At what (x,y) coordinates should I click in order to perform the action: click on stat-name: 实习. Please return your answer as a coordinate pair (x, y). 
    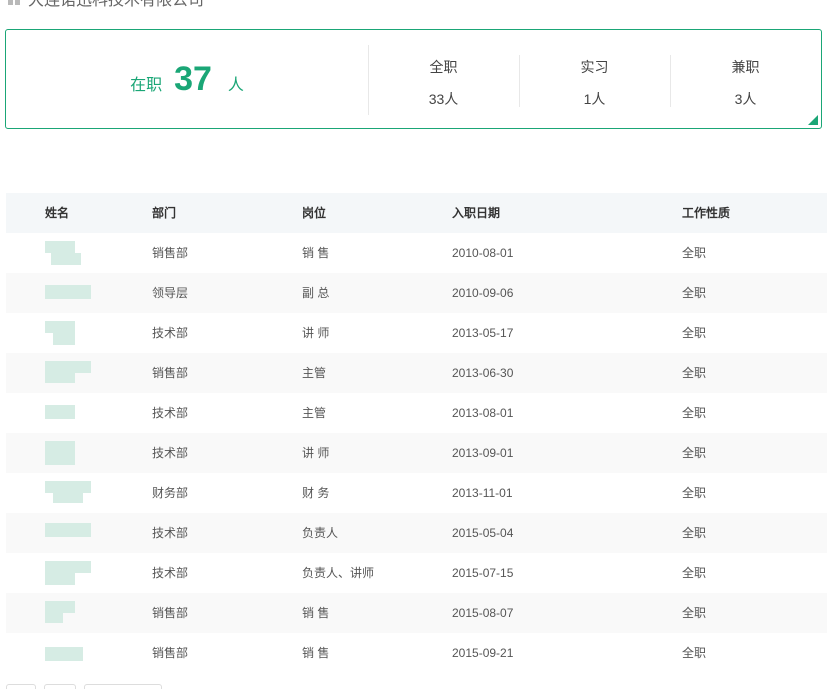
    Looking at the image, I should click on (594, 67).